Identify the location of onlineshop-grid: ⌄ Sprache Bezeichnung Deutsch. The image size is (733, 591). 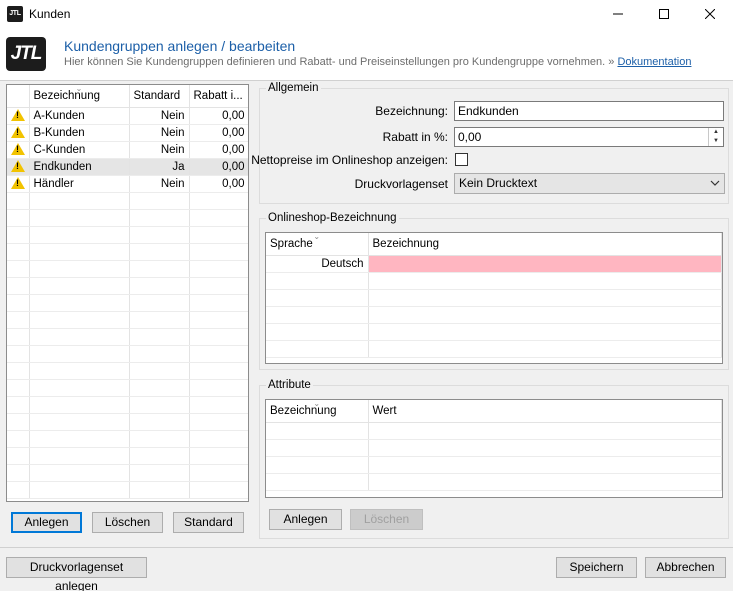
(494, 298).